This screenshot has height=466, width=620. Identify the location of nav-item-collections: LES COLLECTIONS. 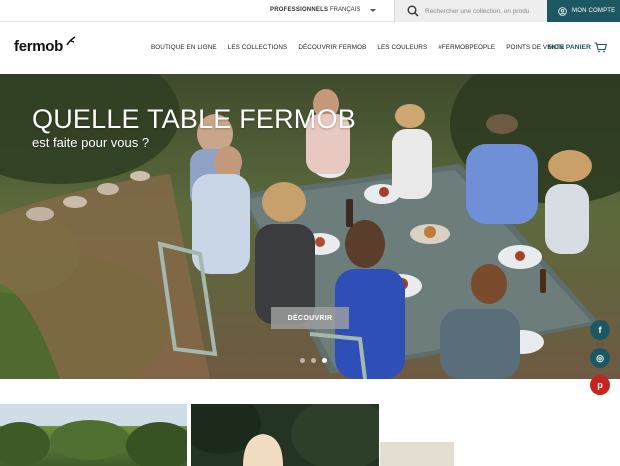
(258, 47).